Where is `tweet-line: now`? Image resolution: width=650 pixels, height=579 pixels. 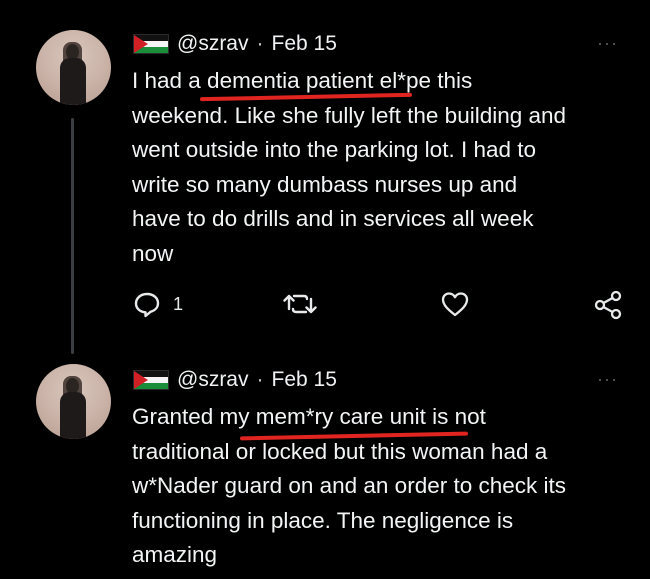
tweet-line: now is located at coordinates (153, 253).